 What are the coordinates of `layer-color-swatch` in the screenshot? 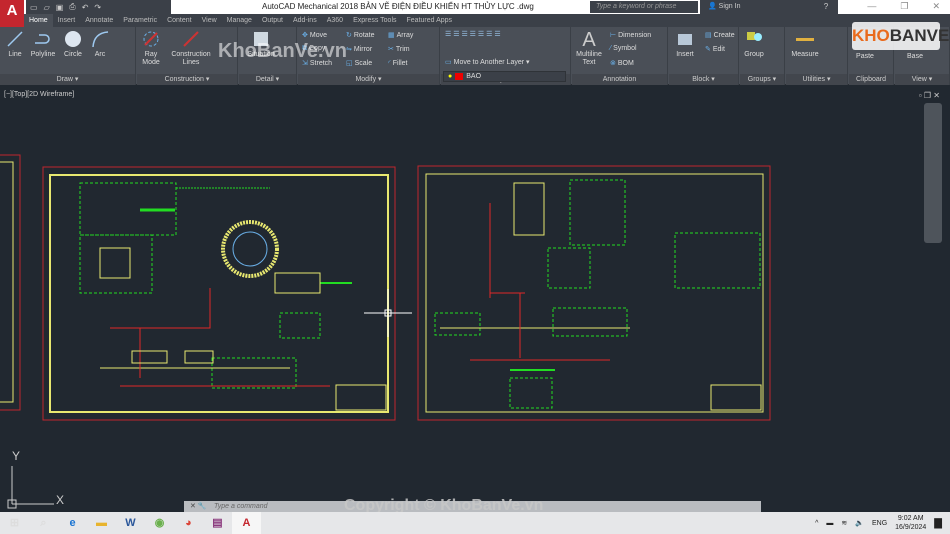 It's located at (459, 76).